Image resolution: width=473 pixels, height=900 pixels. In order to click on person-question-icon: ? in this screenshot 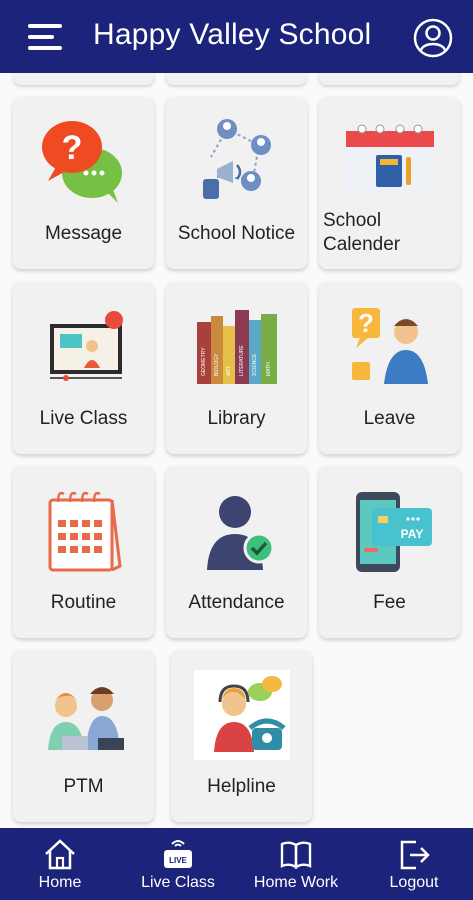, I will do `click(389, 346)`.